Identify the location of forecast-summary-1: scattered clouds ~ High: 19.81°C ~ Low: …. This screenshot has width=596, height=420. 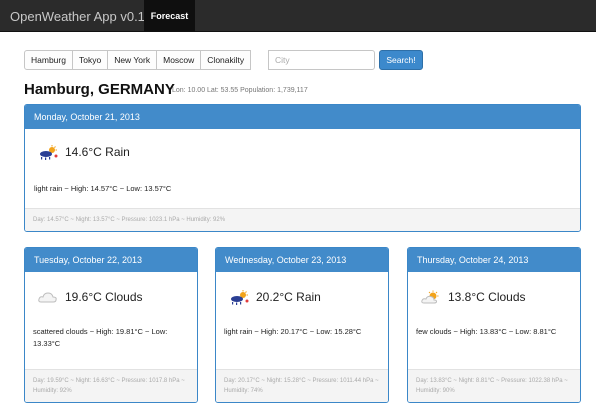
(100, 337).